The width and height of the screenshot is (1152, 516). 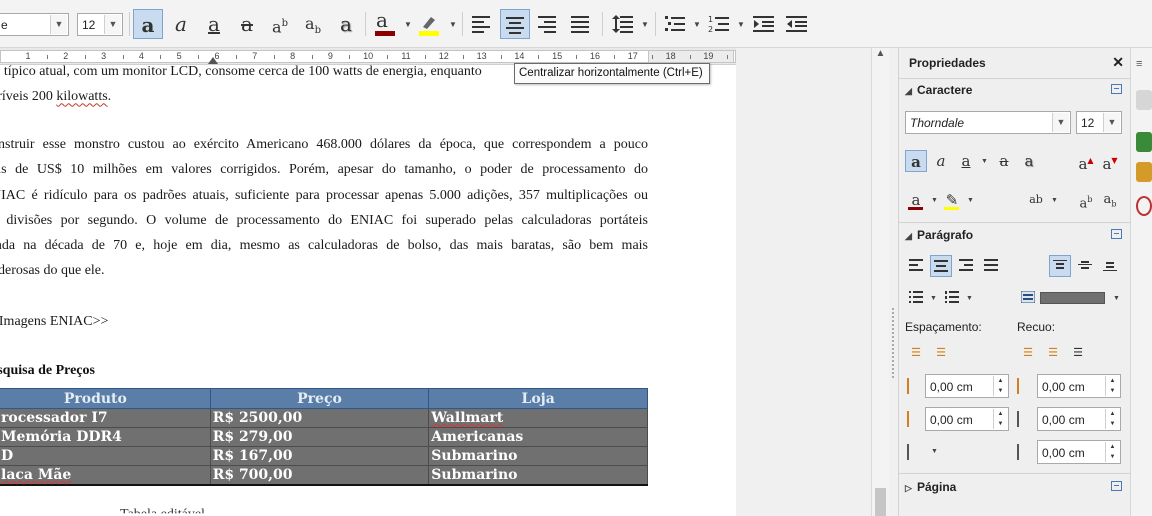 What do you see at coordinates (718, 24) in the screenshot?
I see `numbered-list-icon: 12` at bounding box center [718, 24].